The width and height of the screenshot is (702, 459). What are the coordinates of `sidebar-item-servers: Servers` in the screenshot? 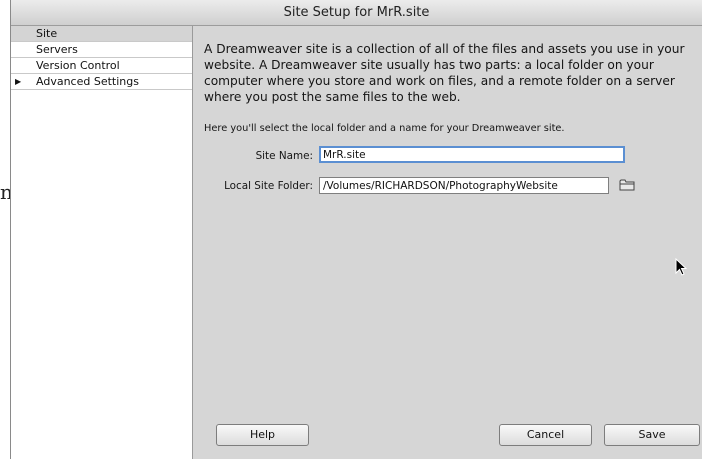 It's located at (101, 50).